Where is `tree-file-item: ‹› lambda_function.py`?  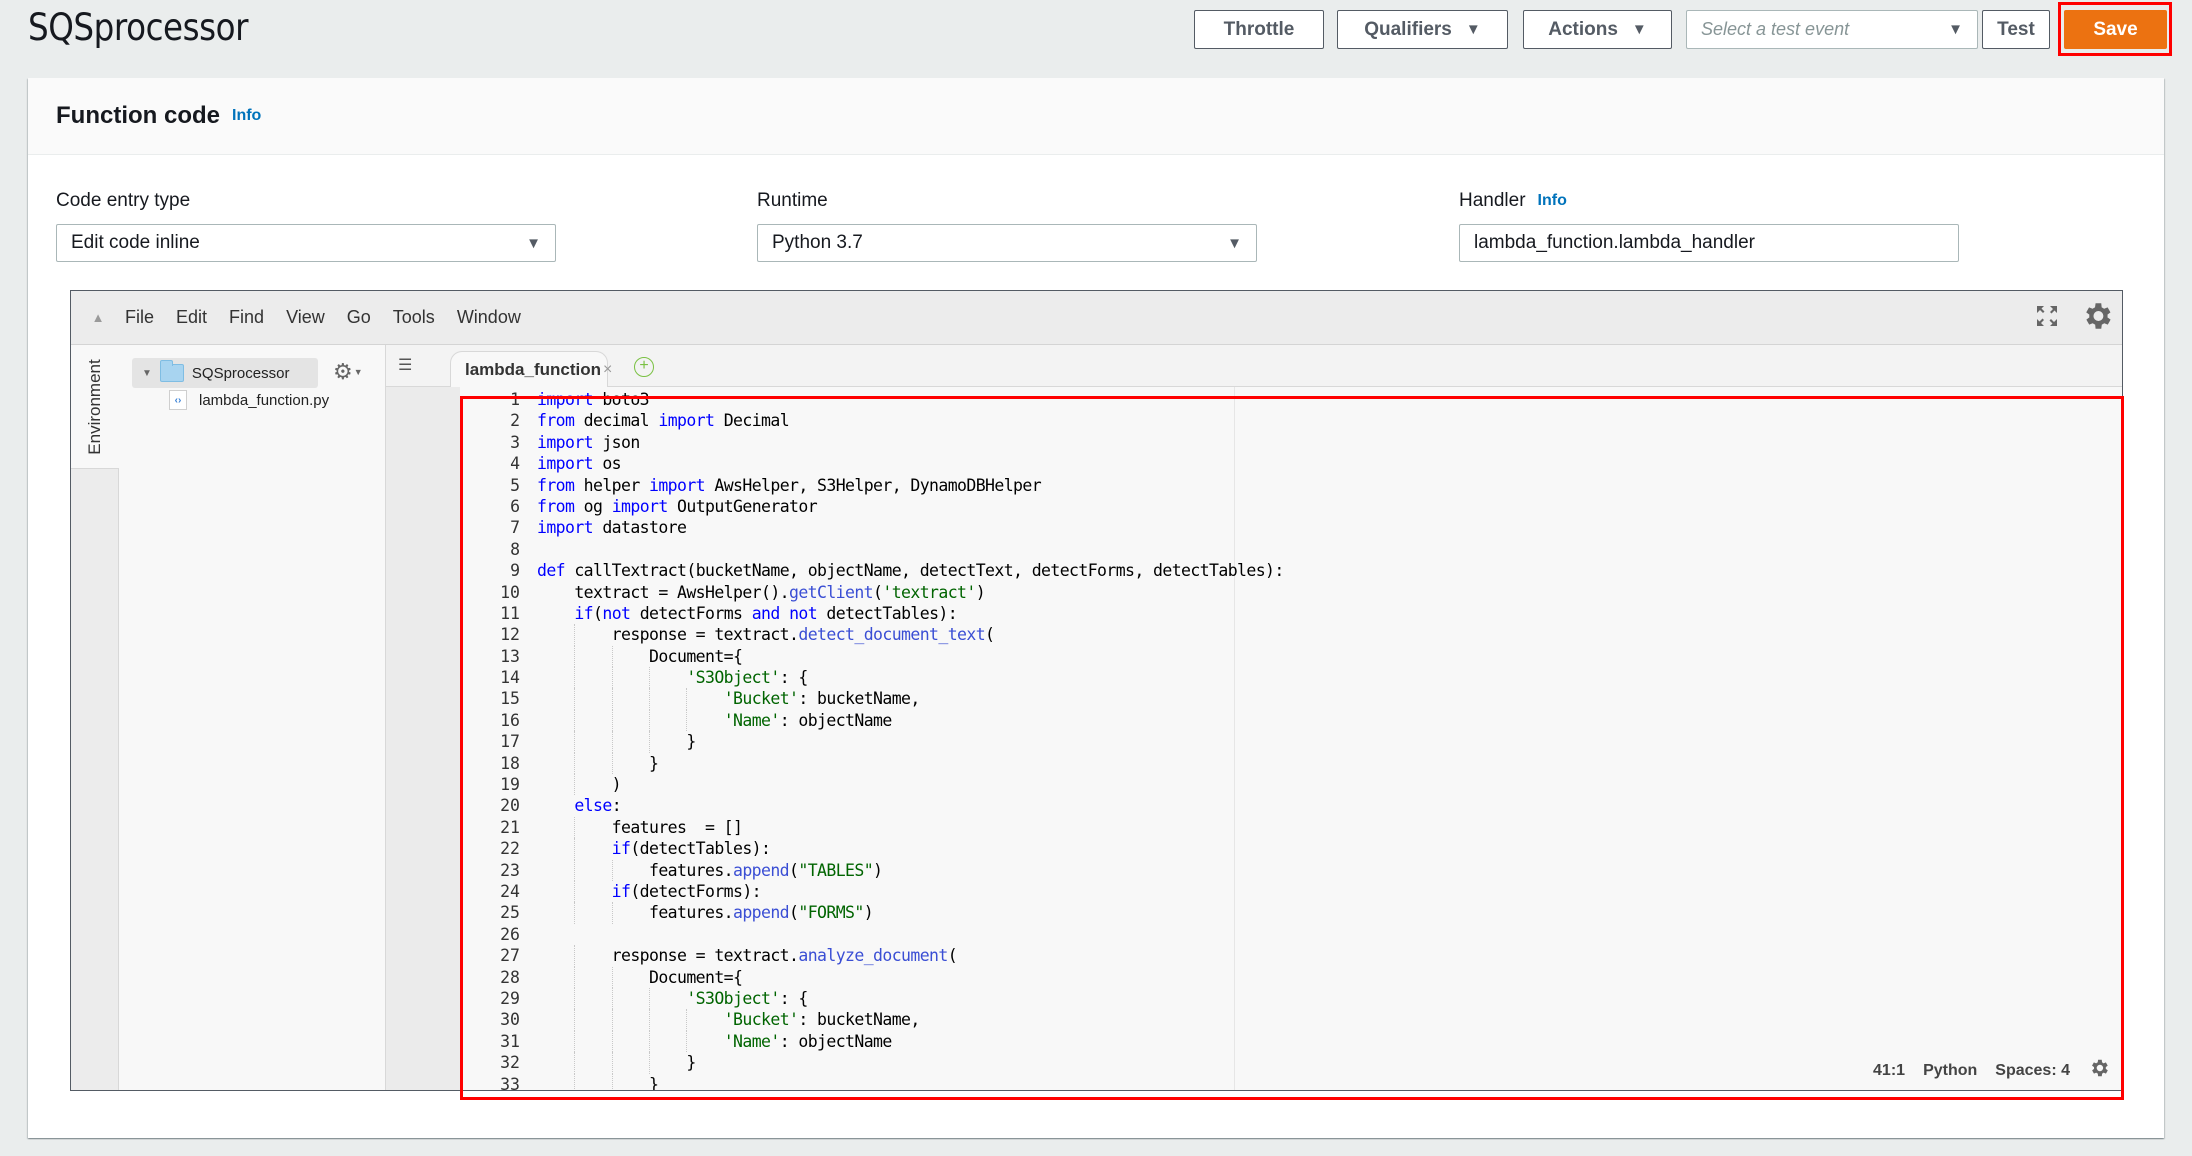 tree-file-item: ‹› lambda_function.py is located at coordinates (249, 400).